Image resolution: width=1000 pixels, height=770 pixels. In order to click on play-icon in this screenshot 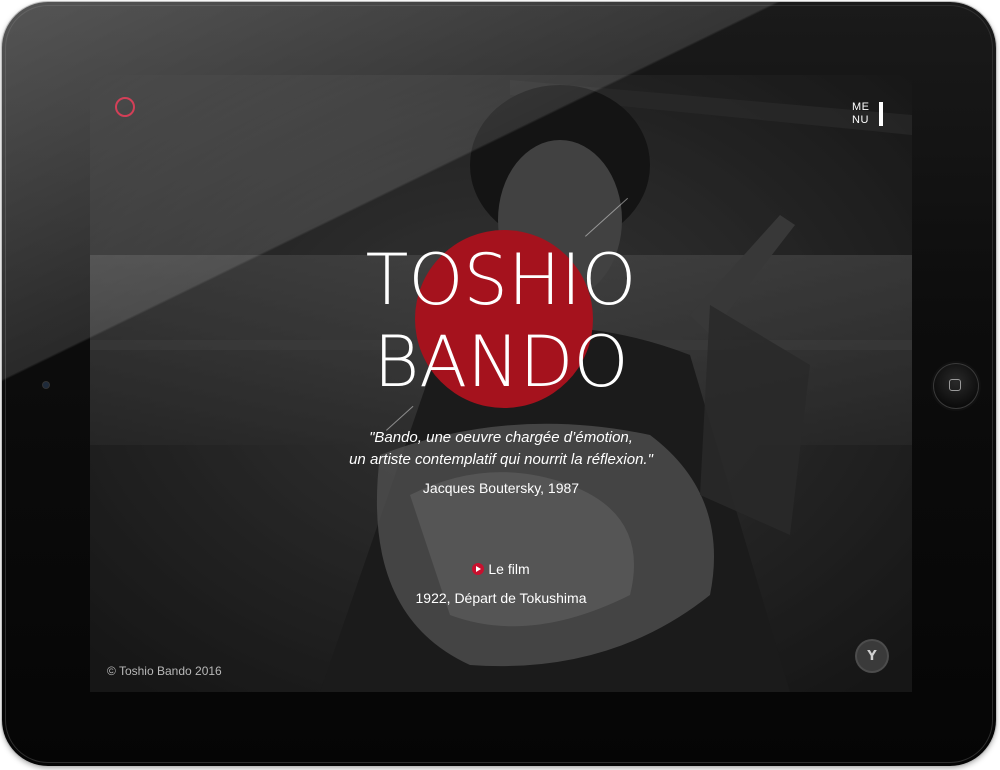, I will do `click(478, 569)`.